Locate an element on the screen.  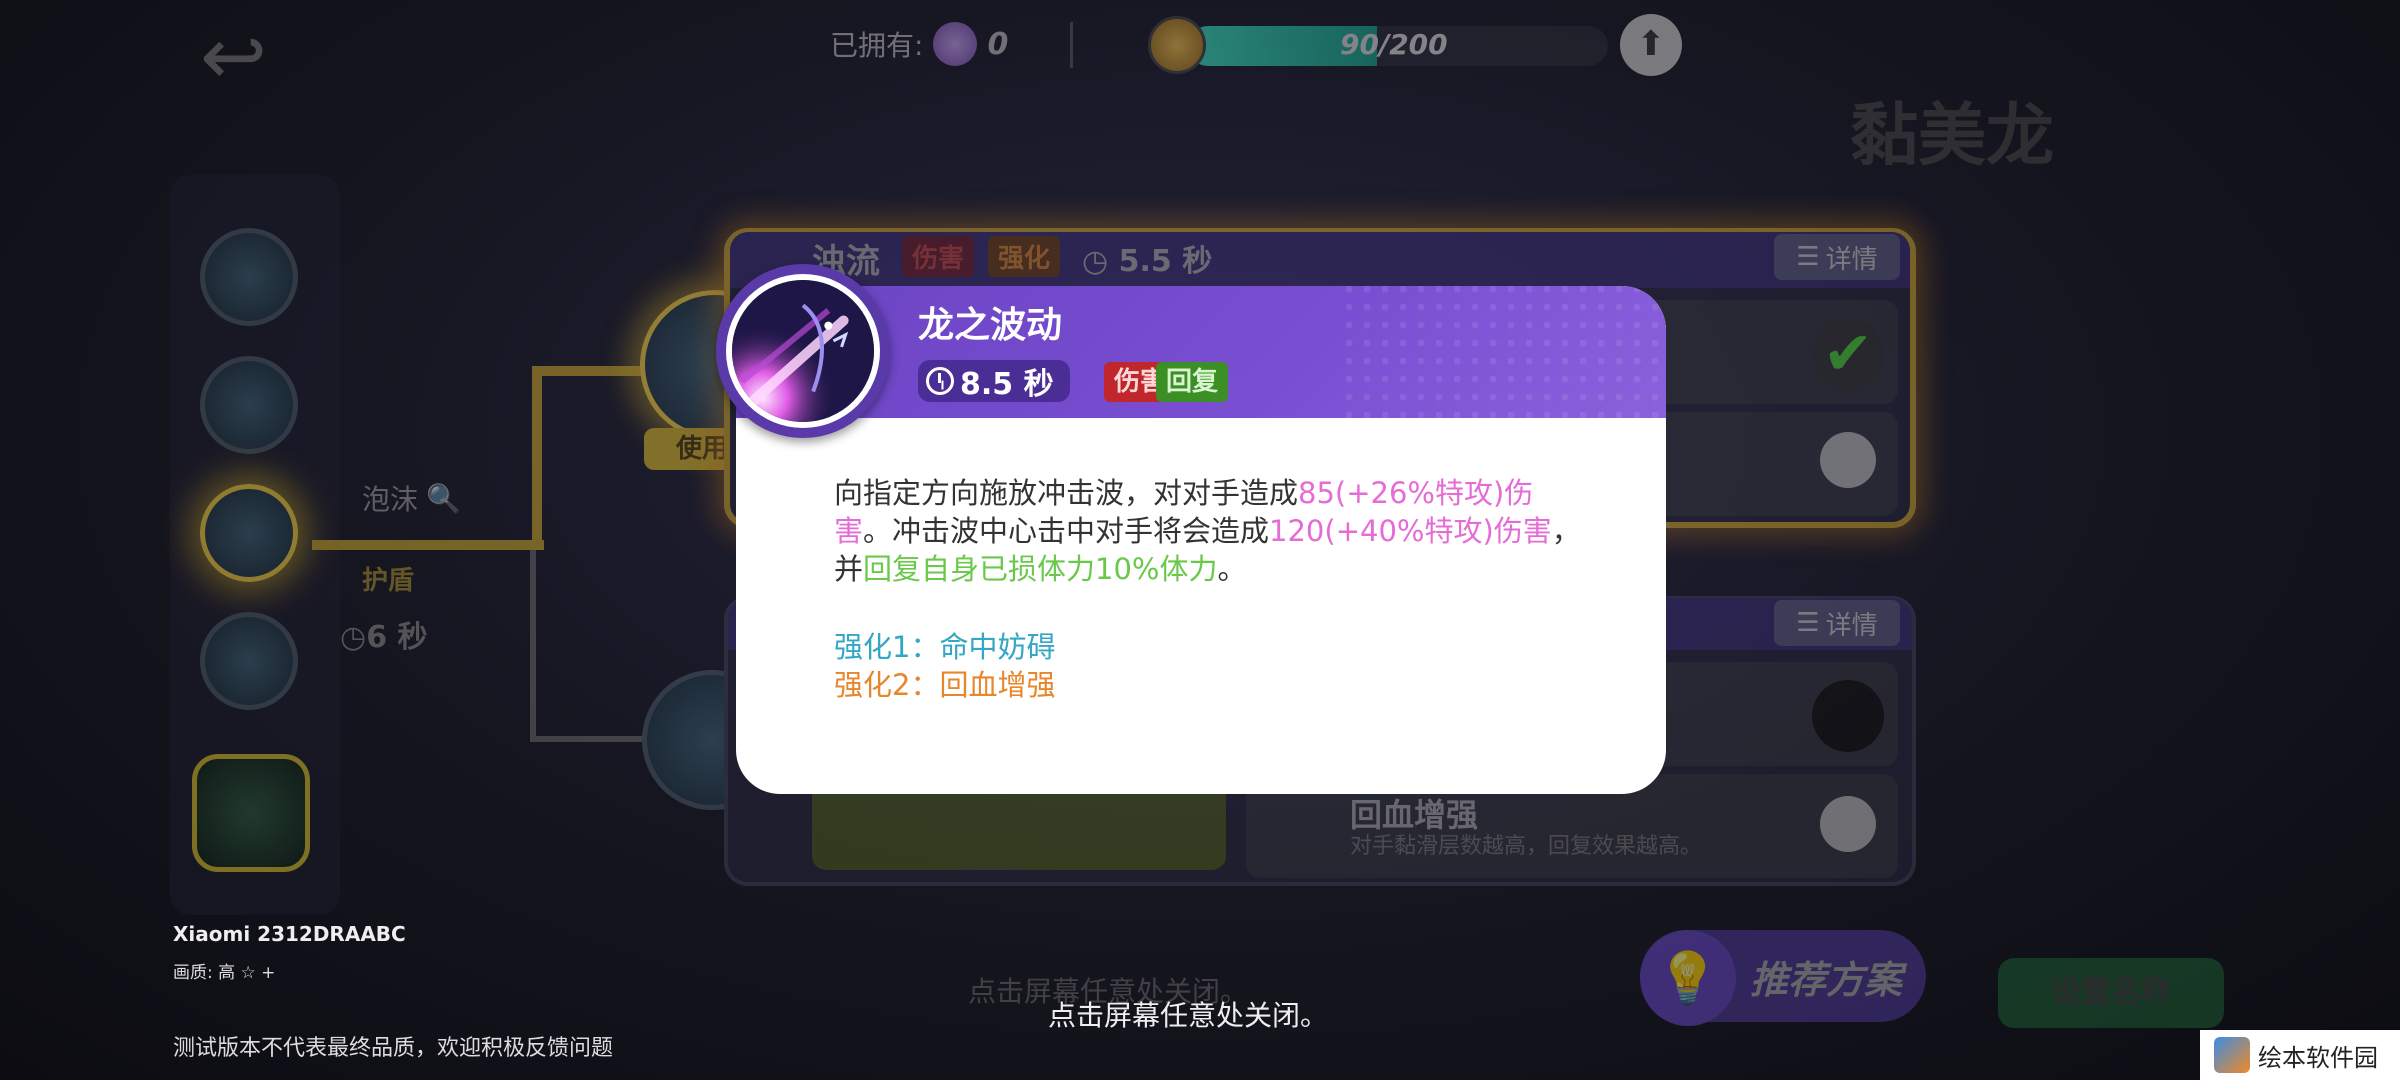
pokemon-name: 黏美龙 is located at coordinates (1952, 136).